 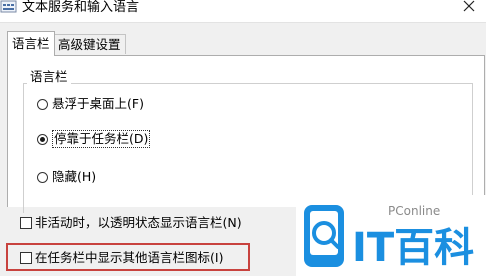 What do you see at coordinates (26, 223) in the screenshot?
I see `checkbox` at bounding box center [26, 223].